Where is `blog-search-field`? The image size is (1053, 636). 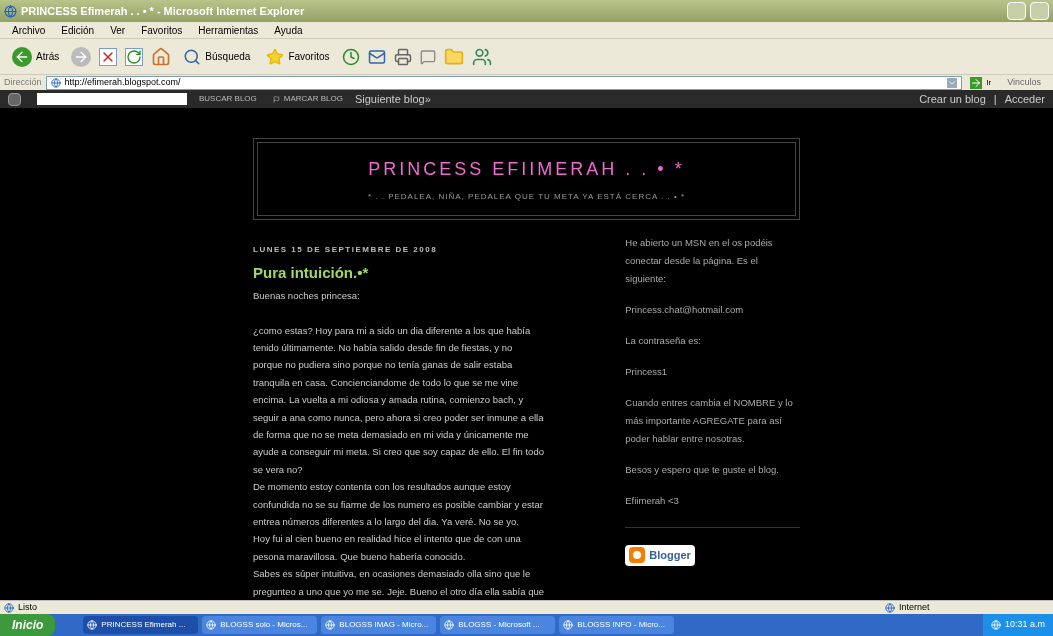
blog-search-field is located at coordinates (112, 99).